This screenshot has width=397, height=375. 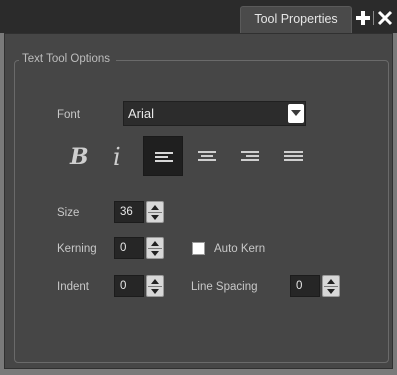 I want to click on italic-button, so click(x=122, y=156).